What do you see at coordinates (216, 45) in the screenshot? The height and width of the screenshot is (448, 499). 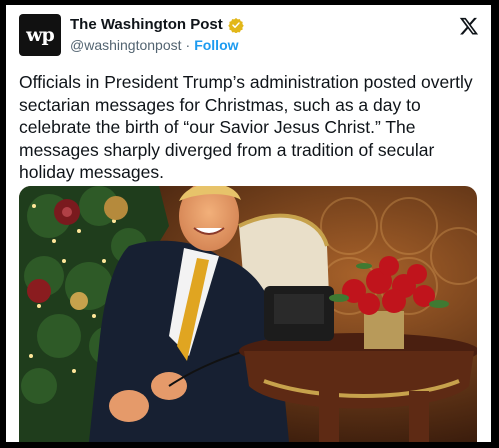 I see `follow-button: Follow` at bounding box center [216, 45].